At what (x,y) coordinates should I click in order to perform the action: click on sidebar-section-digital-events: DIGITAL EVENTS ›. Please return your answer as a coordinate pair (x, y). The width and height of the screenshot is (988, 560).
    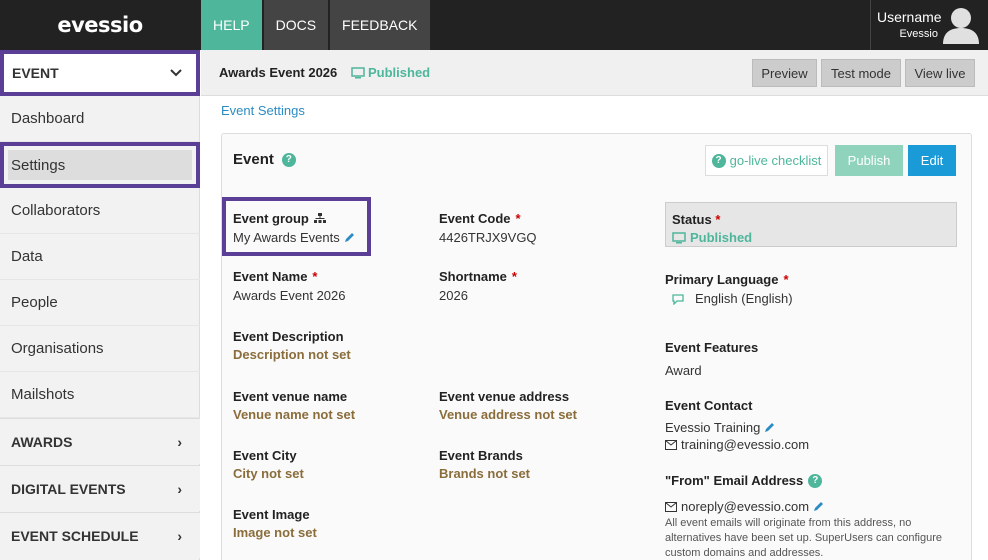
    Looking at the image, I should click on (100, 488).